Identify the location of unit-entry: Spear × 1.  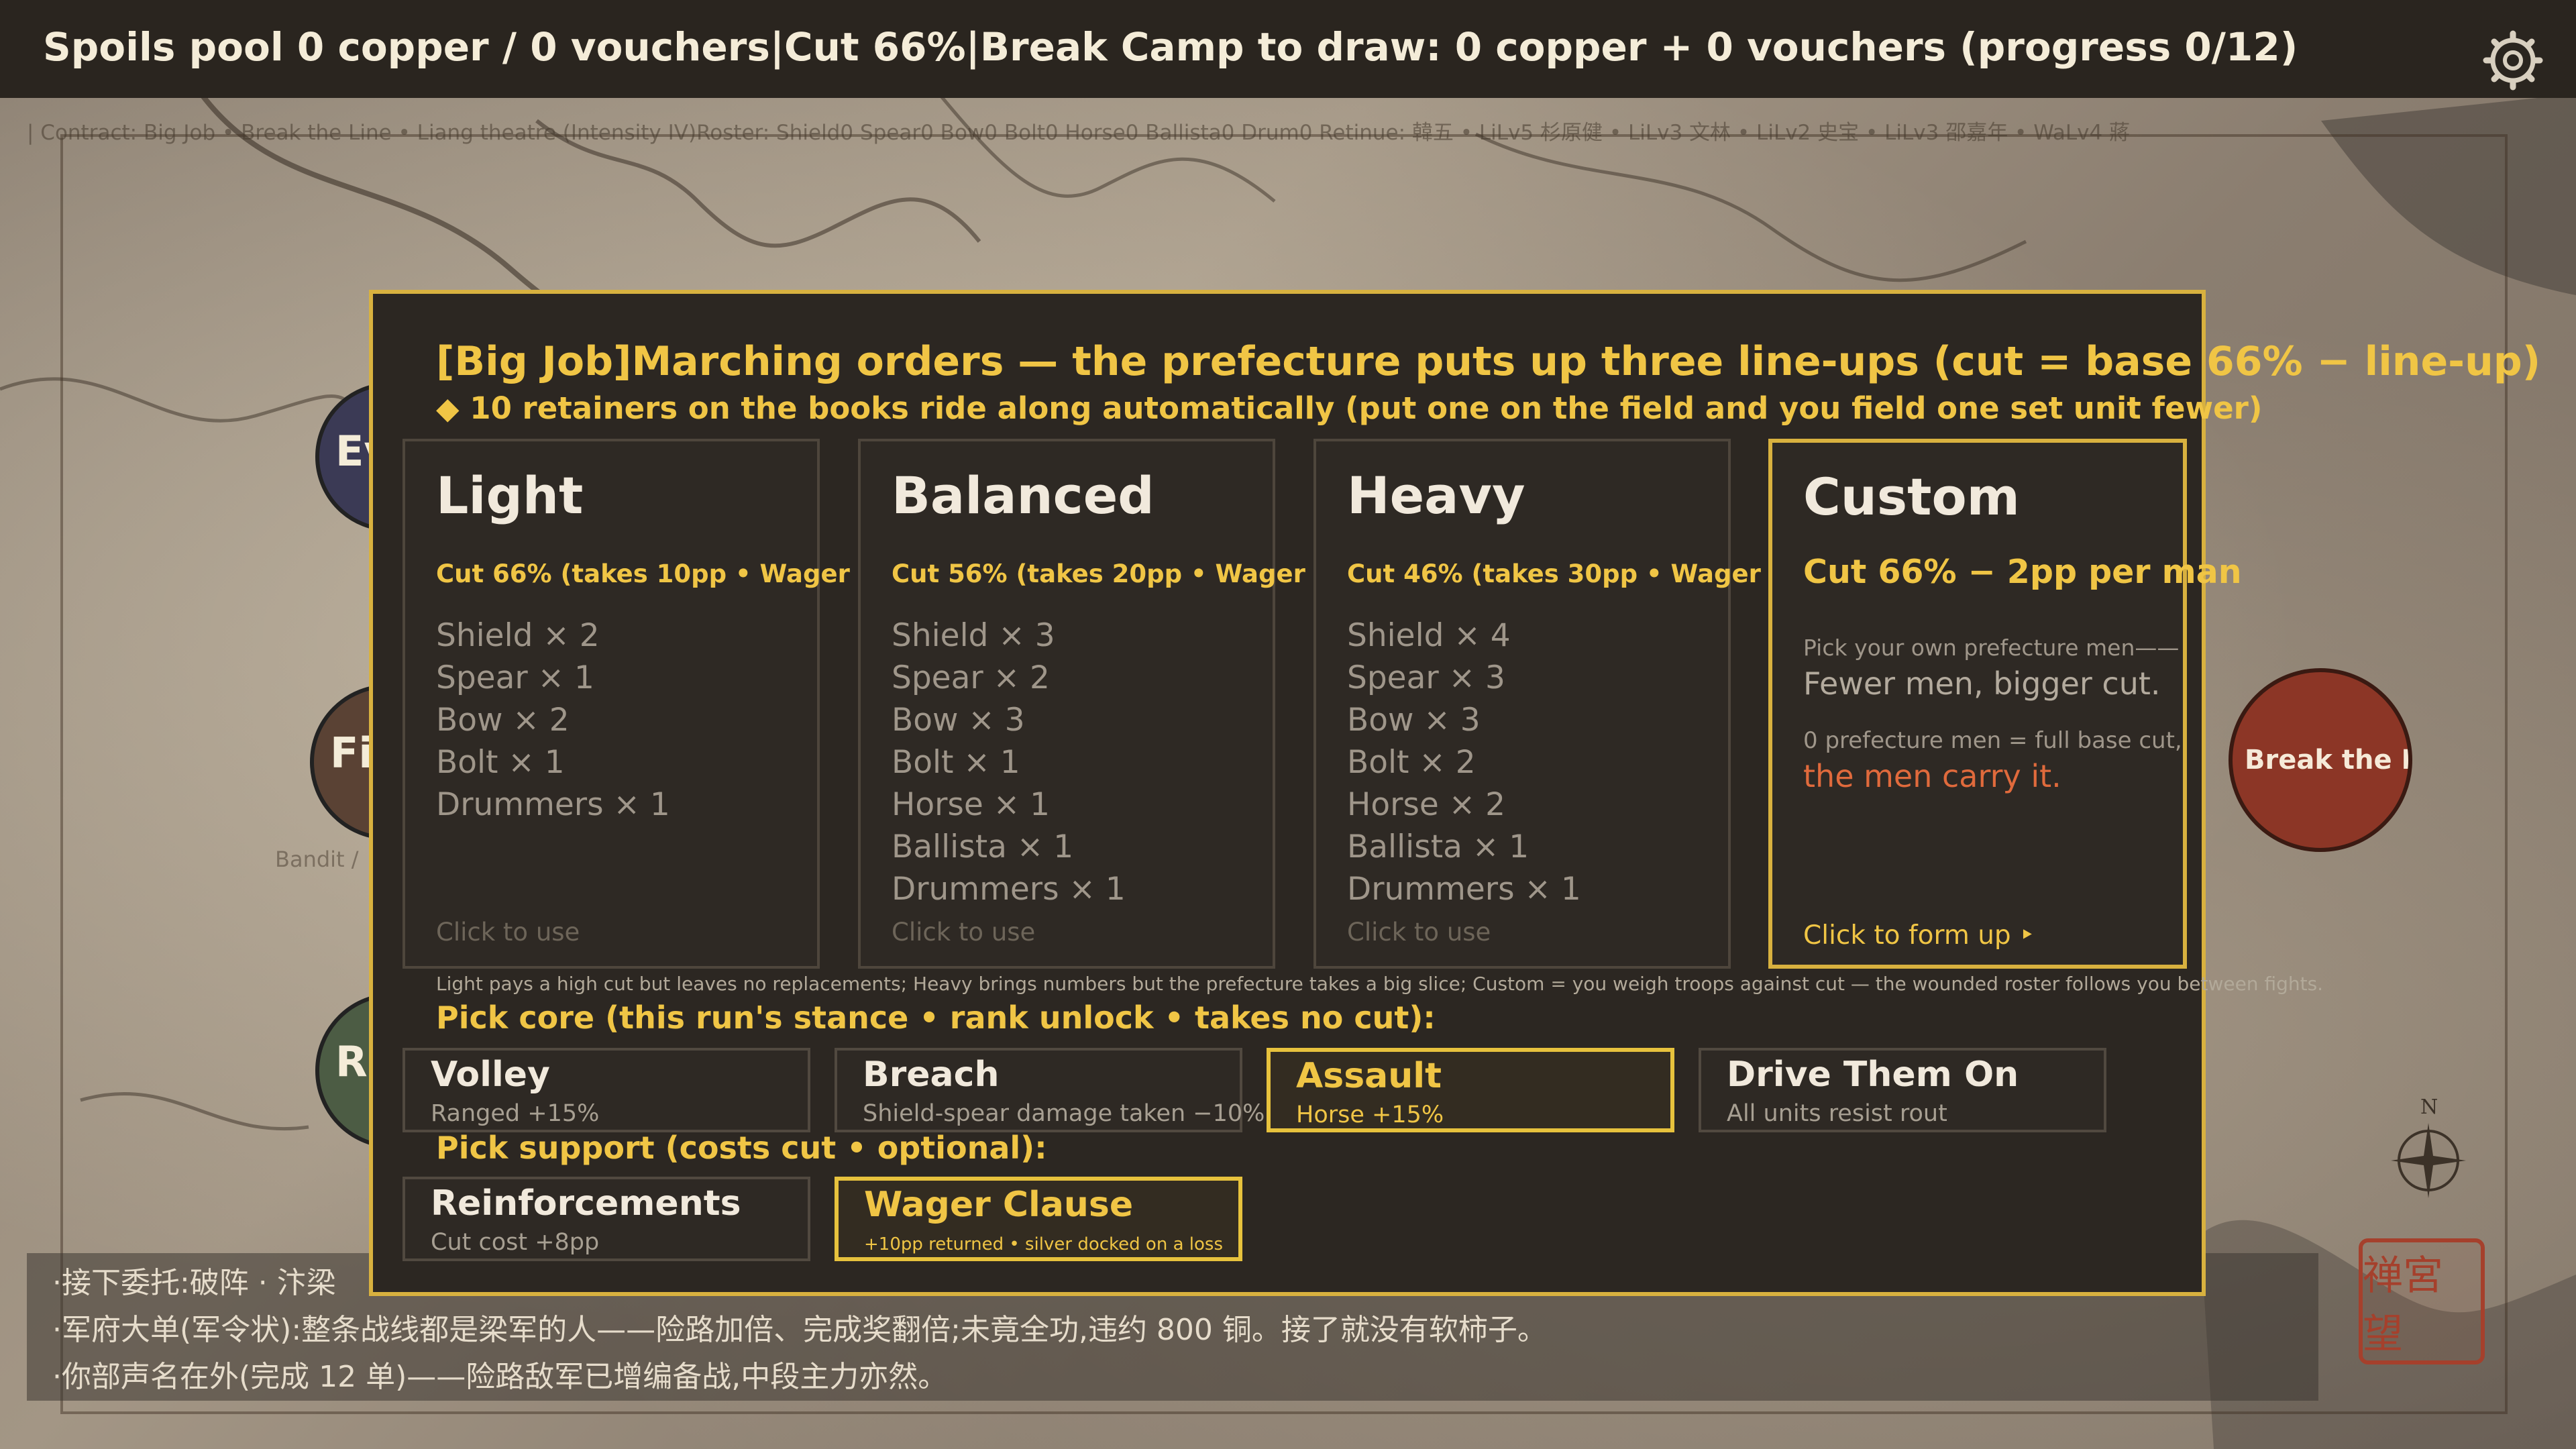
(515, 677).